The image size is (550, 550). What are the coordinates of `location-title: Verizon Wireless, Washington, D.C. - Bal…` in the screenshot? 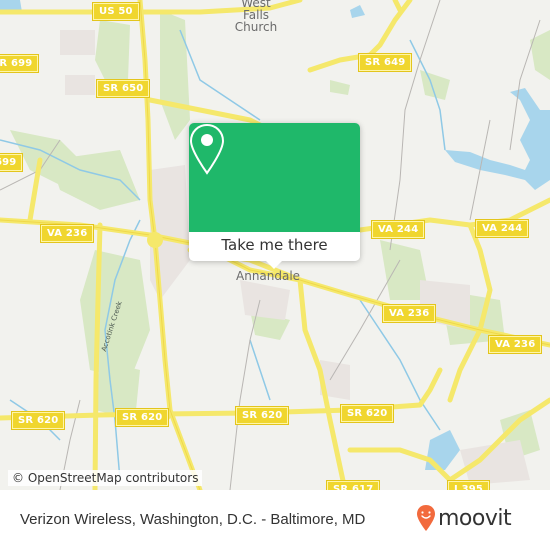 It's located at (193, 519).